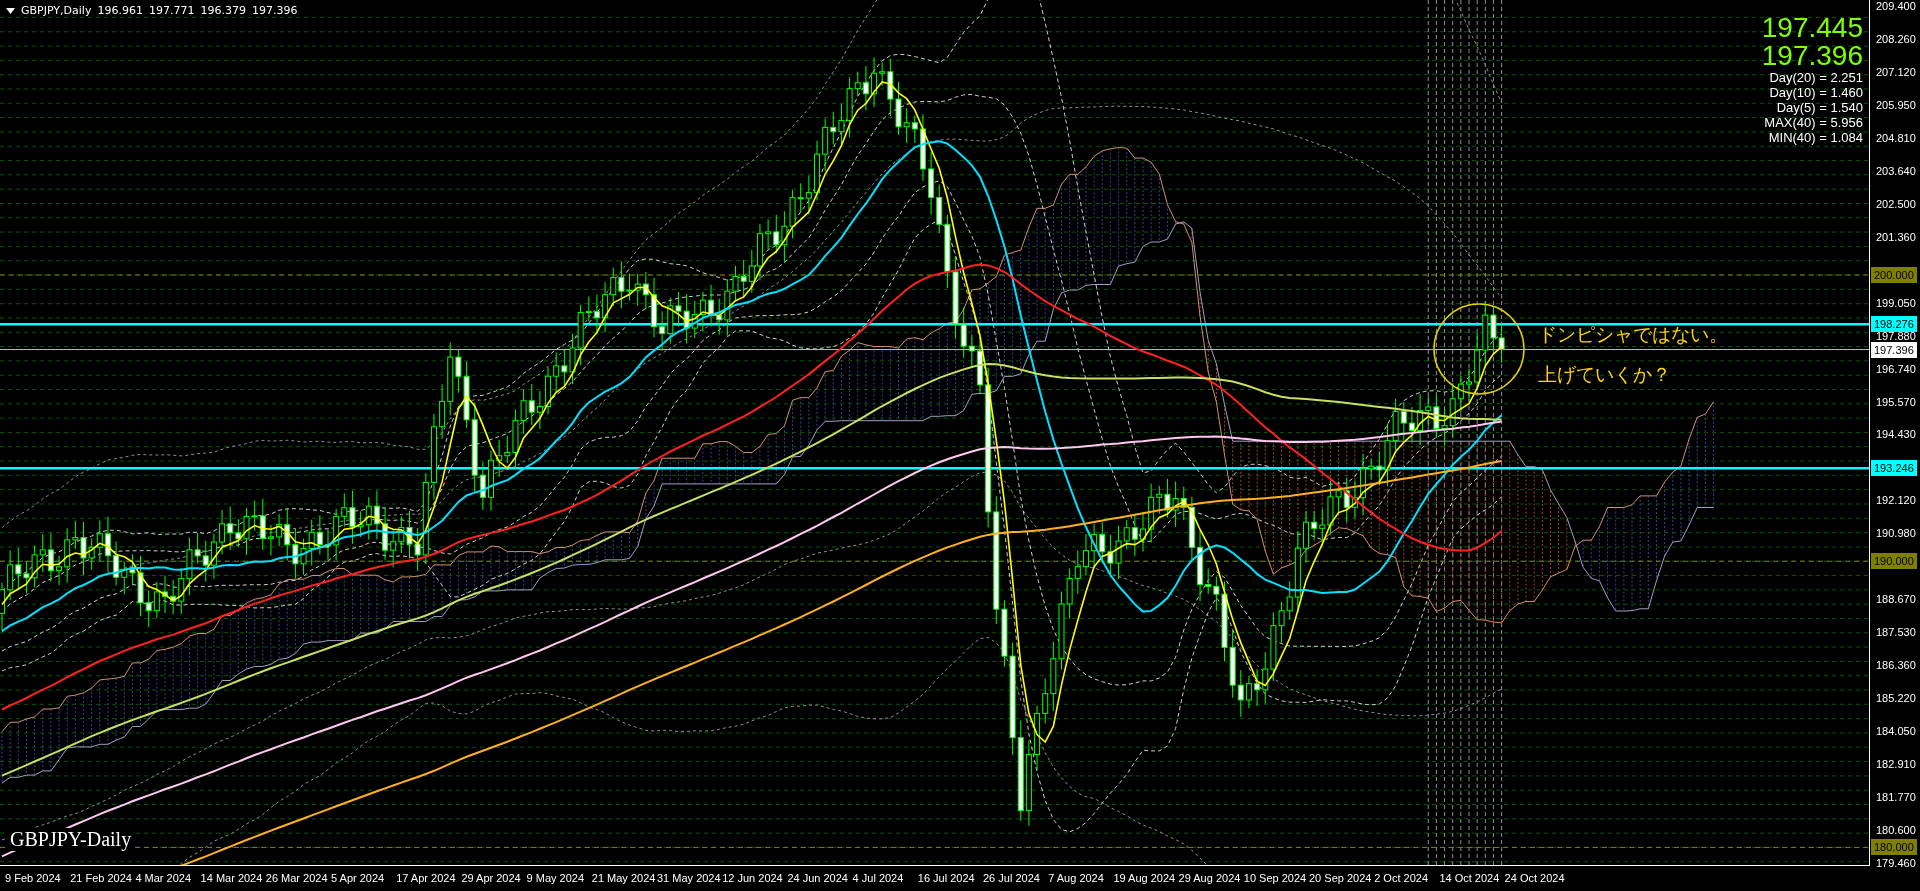 The image size is (1920, 891). Describe the element at coordinates (1896, 732) in the screenshot. I see `price-axis-label: 184.050` at that location.